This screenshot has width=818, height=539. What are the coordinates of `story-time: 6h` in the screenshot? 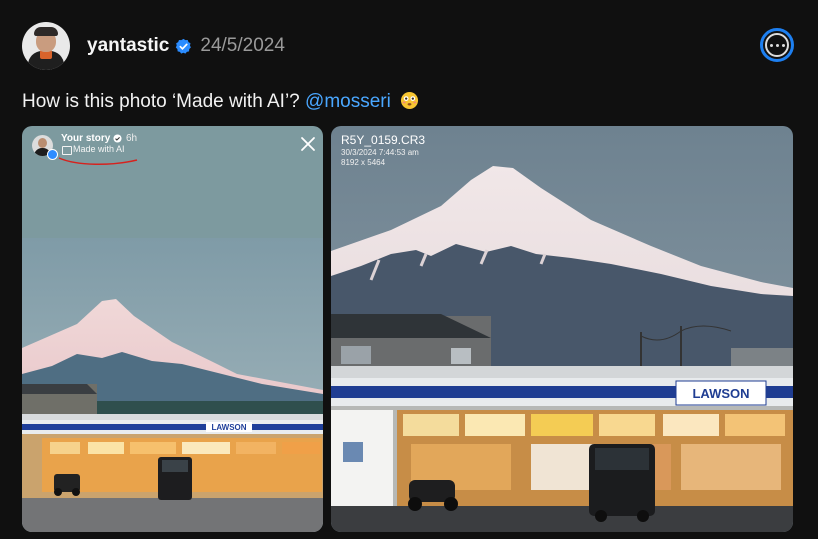 It's located at (132, 138).